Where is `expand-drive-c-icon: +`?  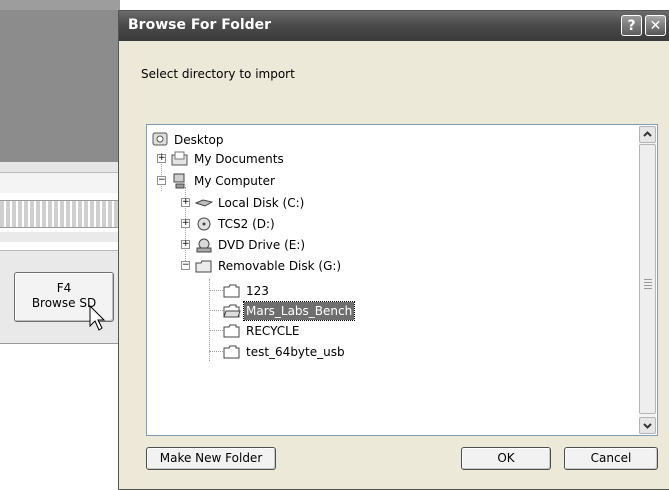 expand-drive-c-icon: + is located at coordinates (185, 202).